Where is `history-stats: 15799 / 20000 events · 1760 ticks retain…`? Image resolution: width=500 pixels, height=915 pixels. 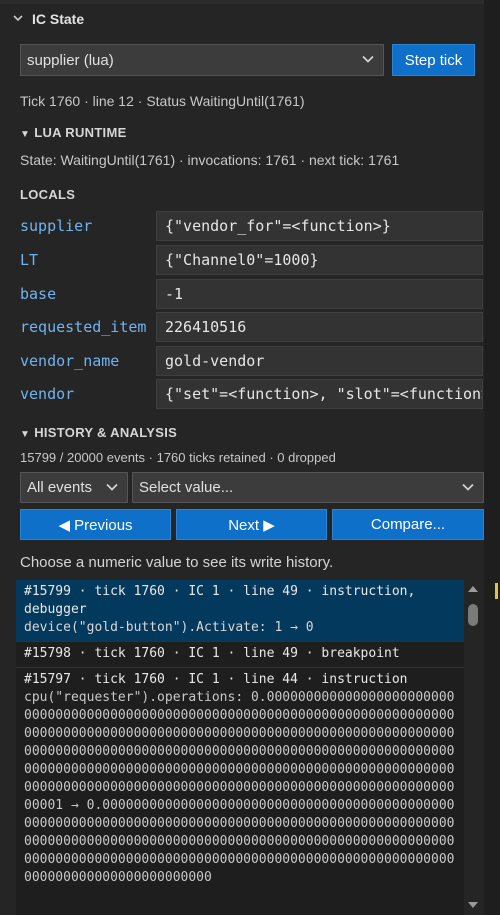
history-stats: 15799 / 20000 events · 1760 ticks retain… is located at coordinates (178, 457).